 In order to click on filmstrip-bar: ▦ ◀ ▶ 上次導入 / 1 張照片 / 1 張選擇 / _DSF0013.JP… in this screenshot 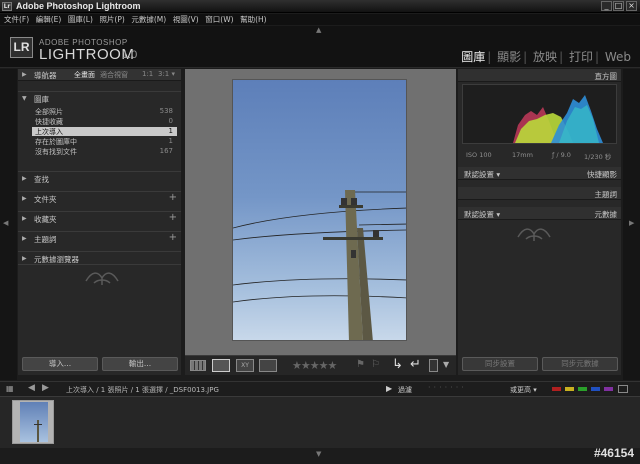, I will do `click(320, 388)`.